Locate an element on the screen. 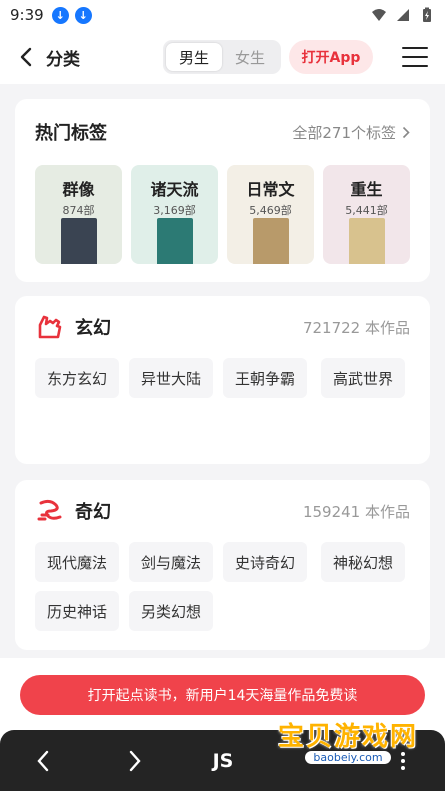  subgenre-chip: 史诗奇幻 is located at coordinates (265, 562).